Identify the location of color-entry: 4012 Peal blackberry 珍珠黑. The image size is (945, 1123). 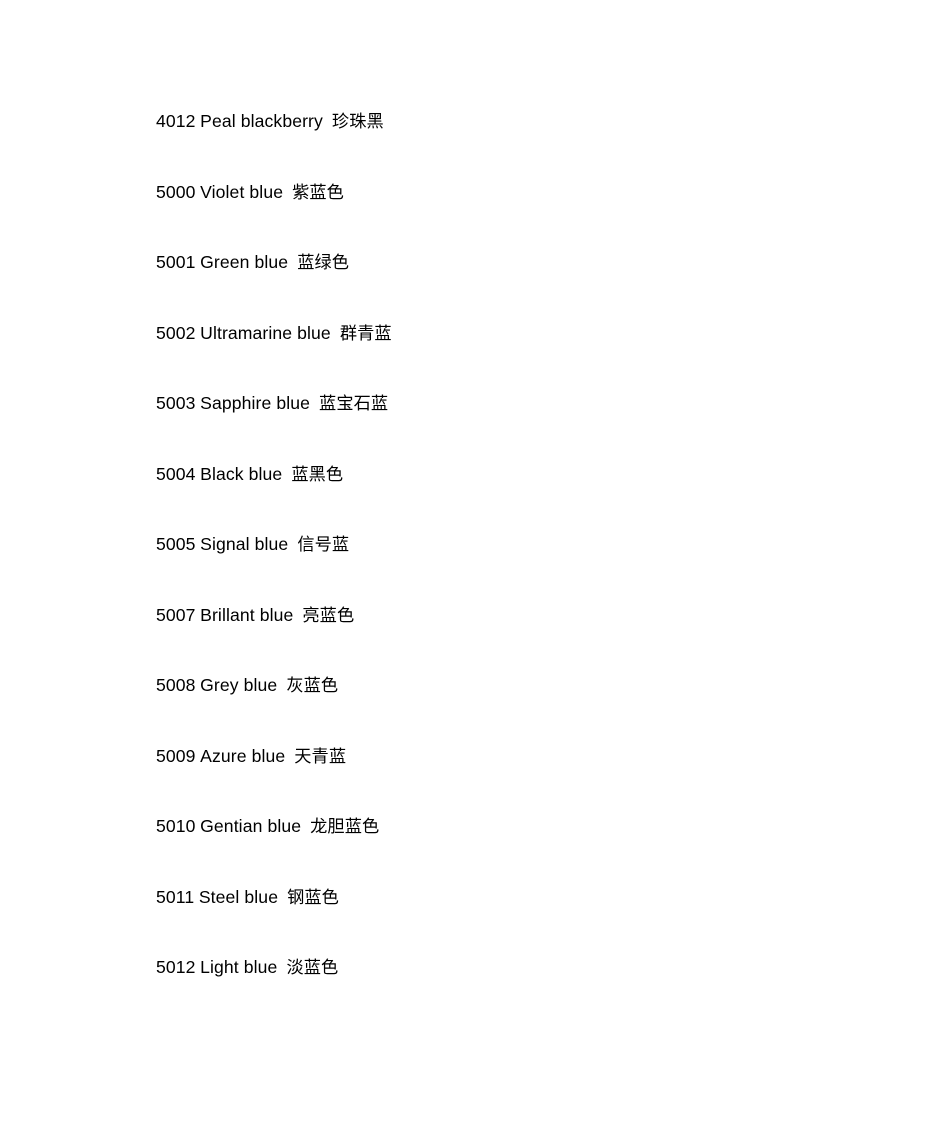
(506, 121).